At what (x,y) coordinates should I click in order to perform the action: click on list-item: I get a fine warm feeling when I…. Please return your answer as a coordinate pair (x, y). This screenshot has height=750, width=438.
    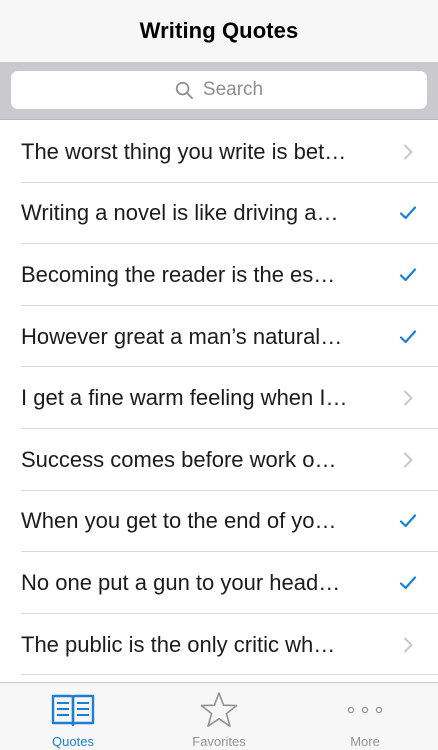
    Looking at the image, I should click on (219, 398).